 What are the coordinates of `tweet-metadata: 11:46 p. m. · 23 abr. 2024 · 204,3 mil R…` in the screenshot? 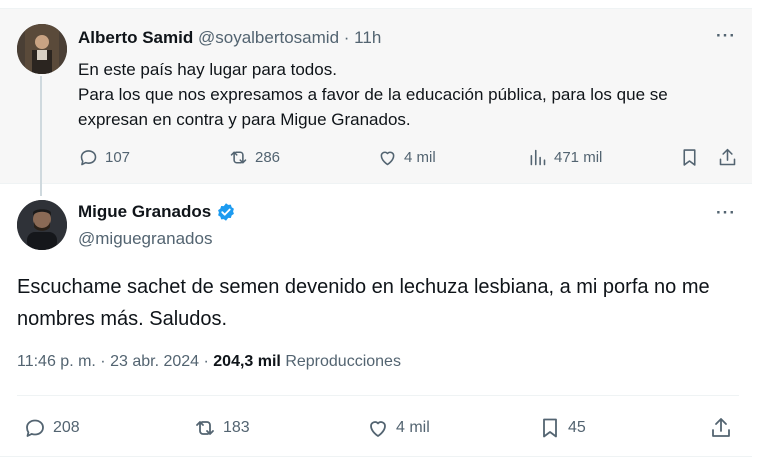 It's located at (209, 362).